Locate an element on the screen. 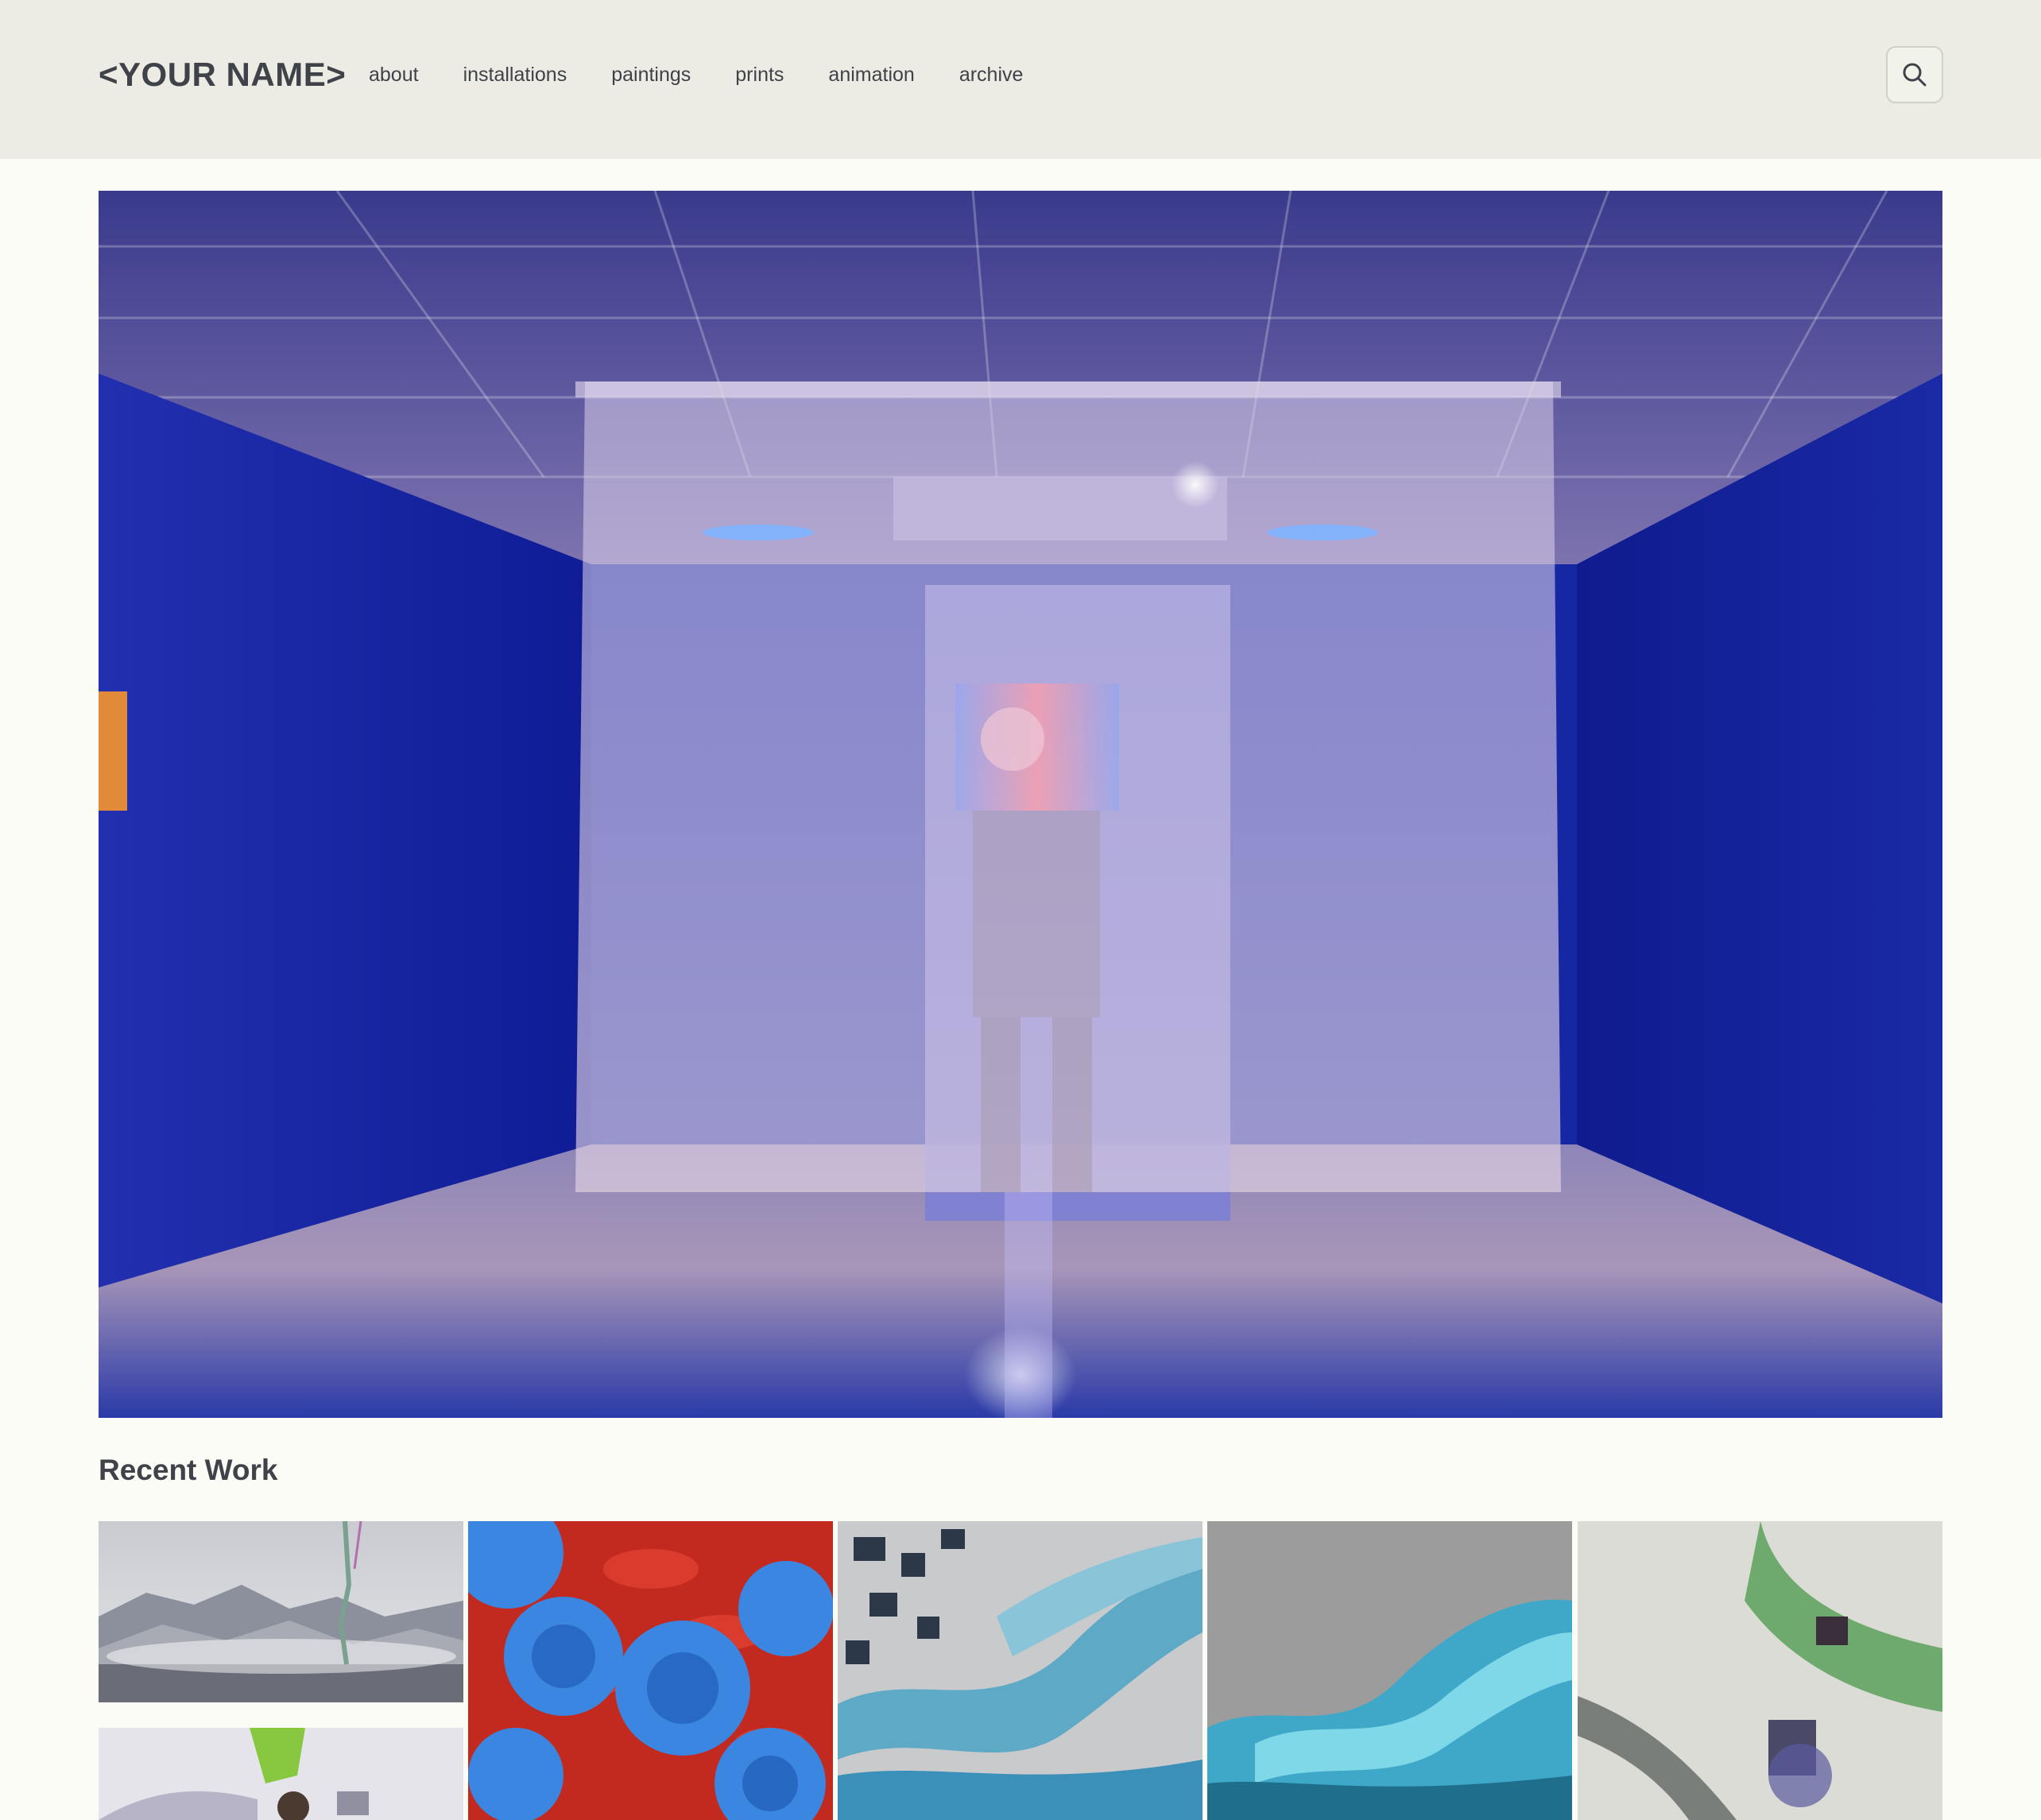  green-tendril-render is located at coordinates (281, 1774).